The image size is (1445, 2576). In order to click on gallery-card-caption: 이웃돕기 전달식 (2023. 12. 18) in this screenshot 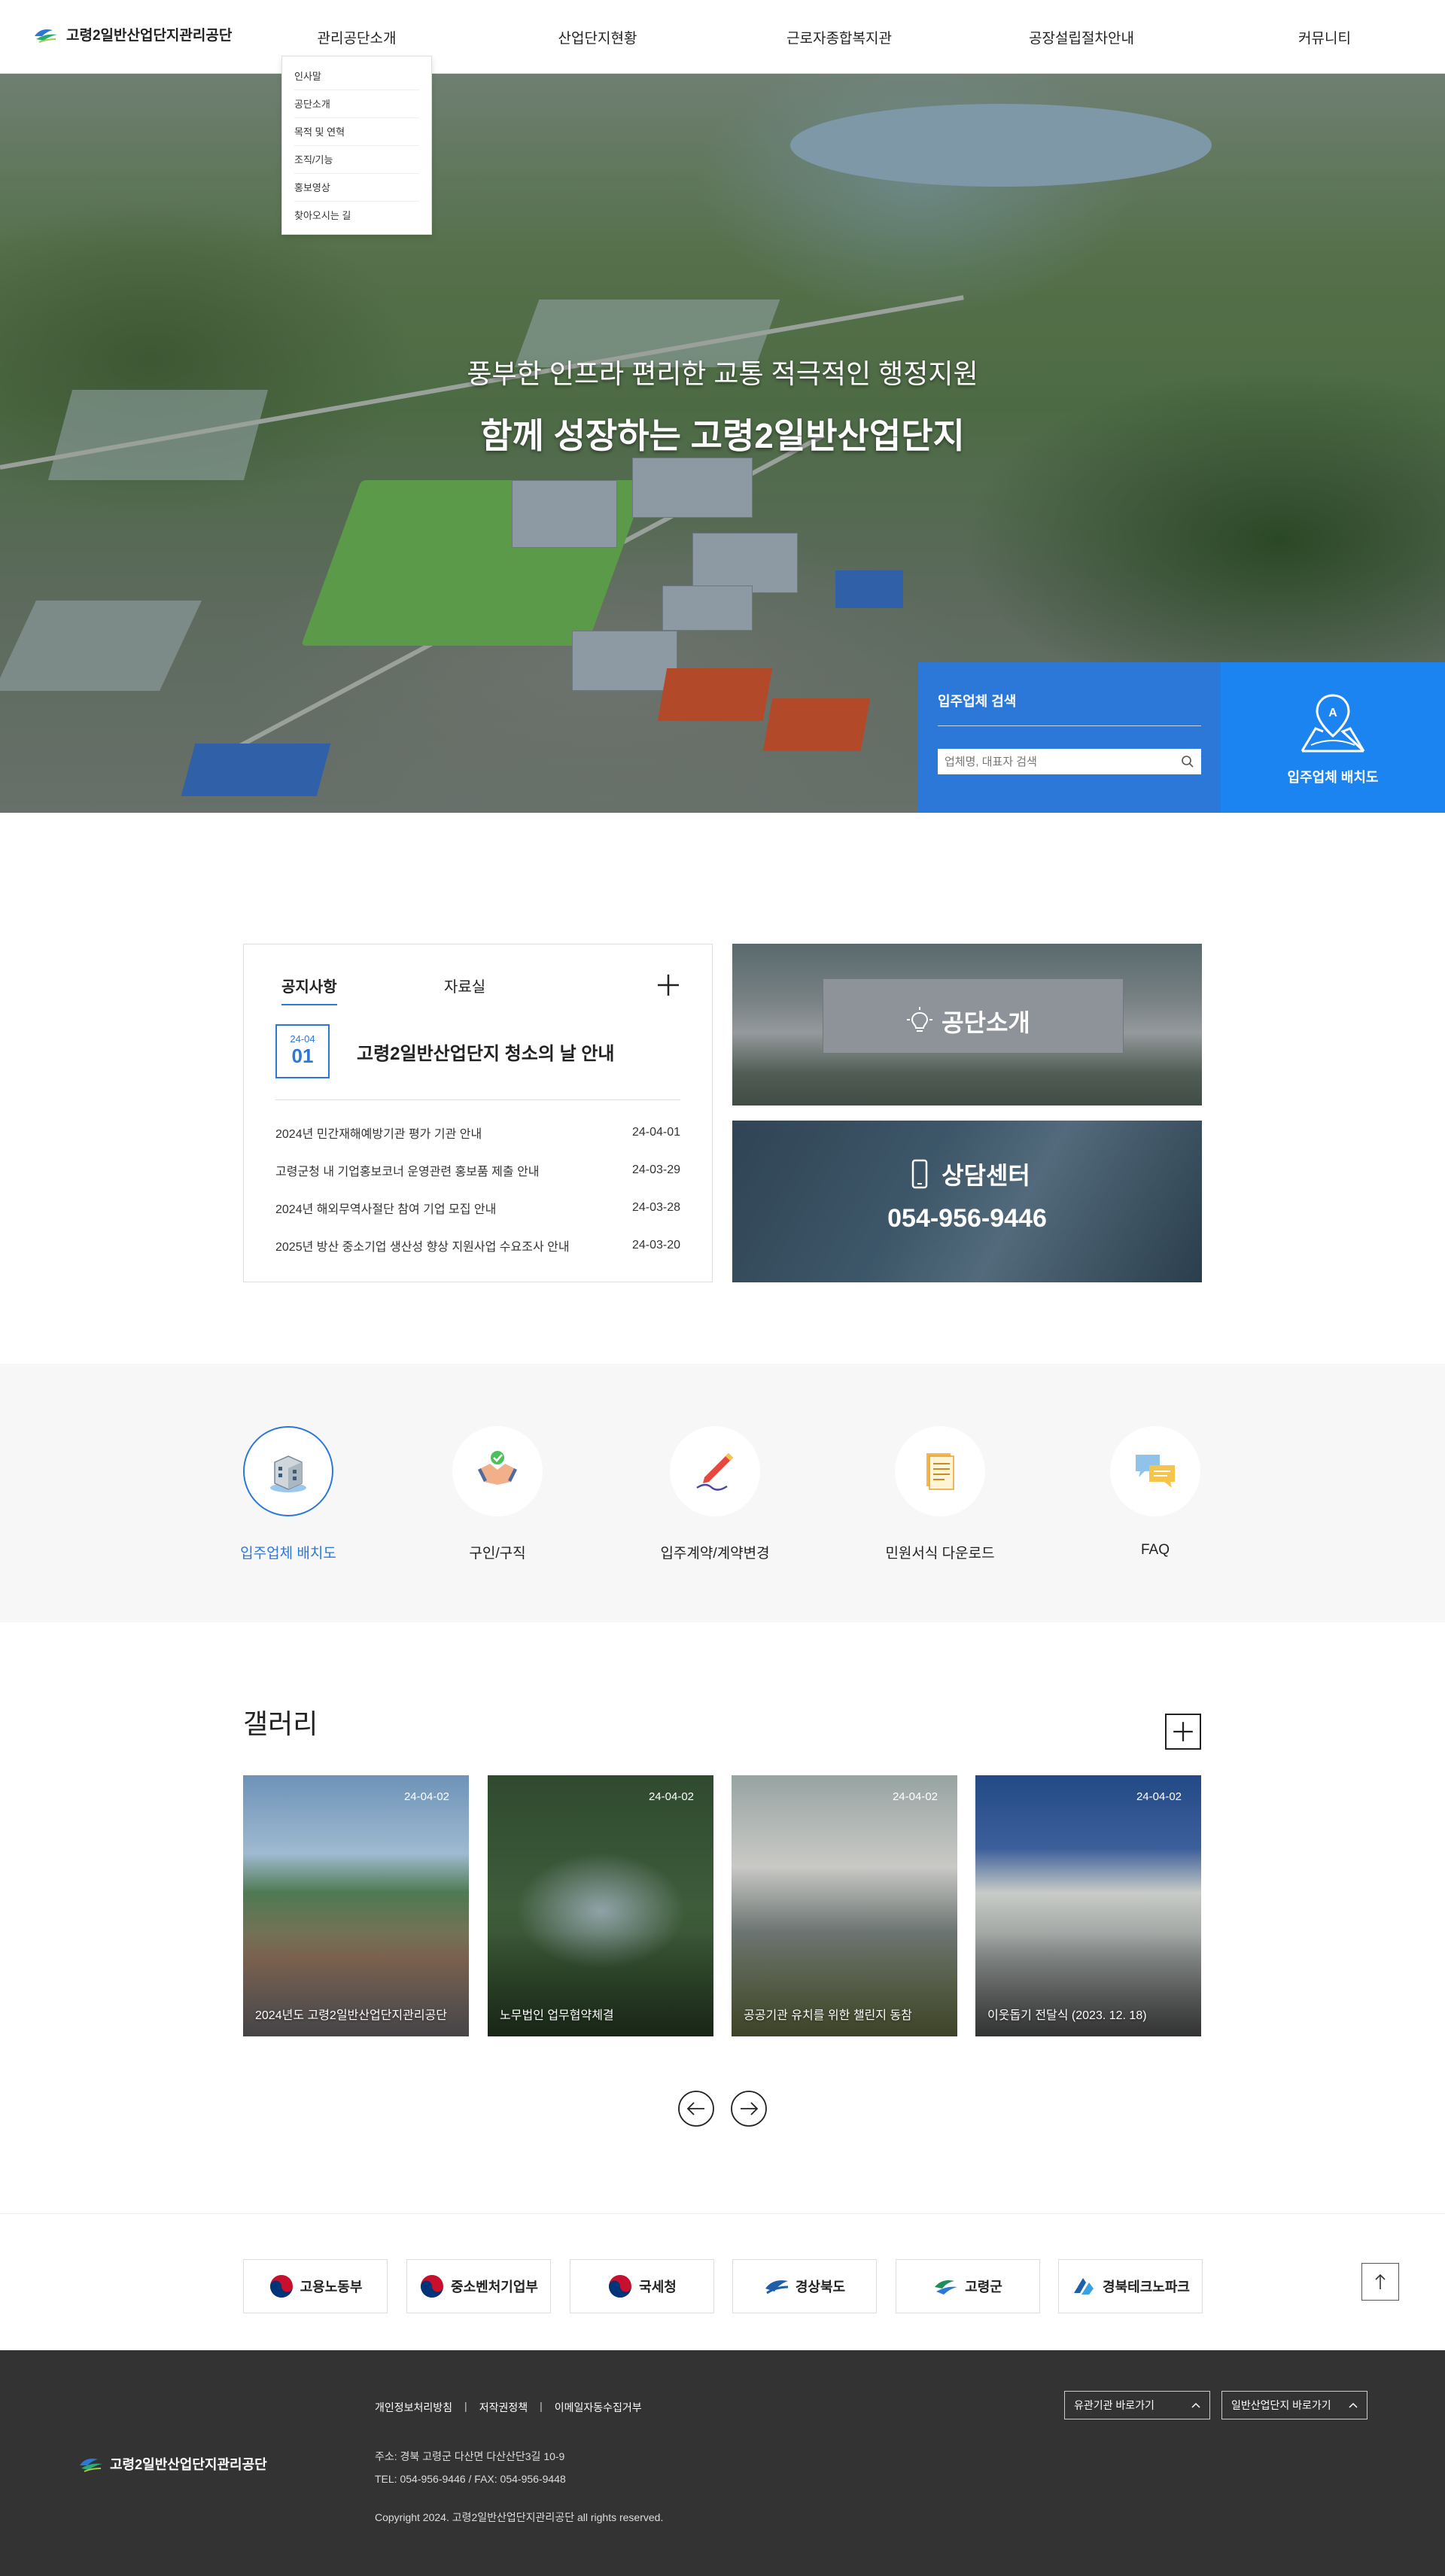, I will do `click(1067, 2015)`.